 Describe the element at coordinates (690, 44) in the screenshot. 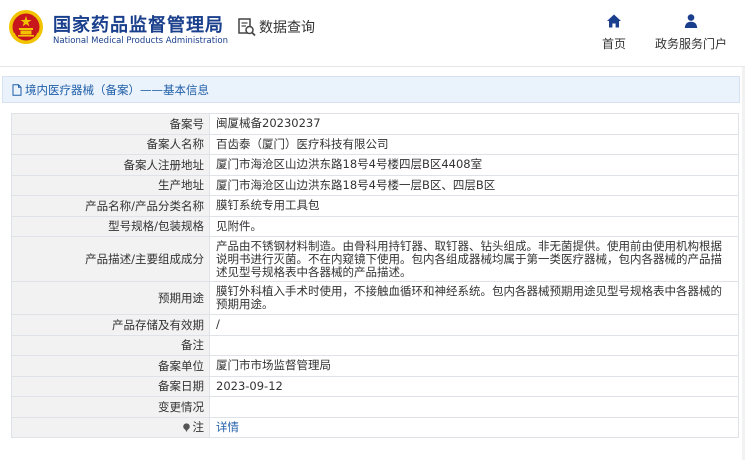

I see `nav-services-label: 政务服务门户` at that location.